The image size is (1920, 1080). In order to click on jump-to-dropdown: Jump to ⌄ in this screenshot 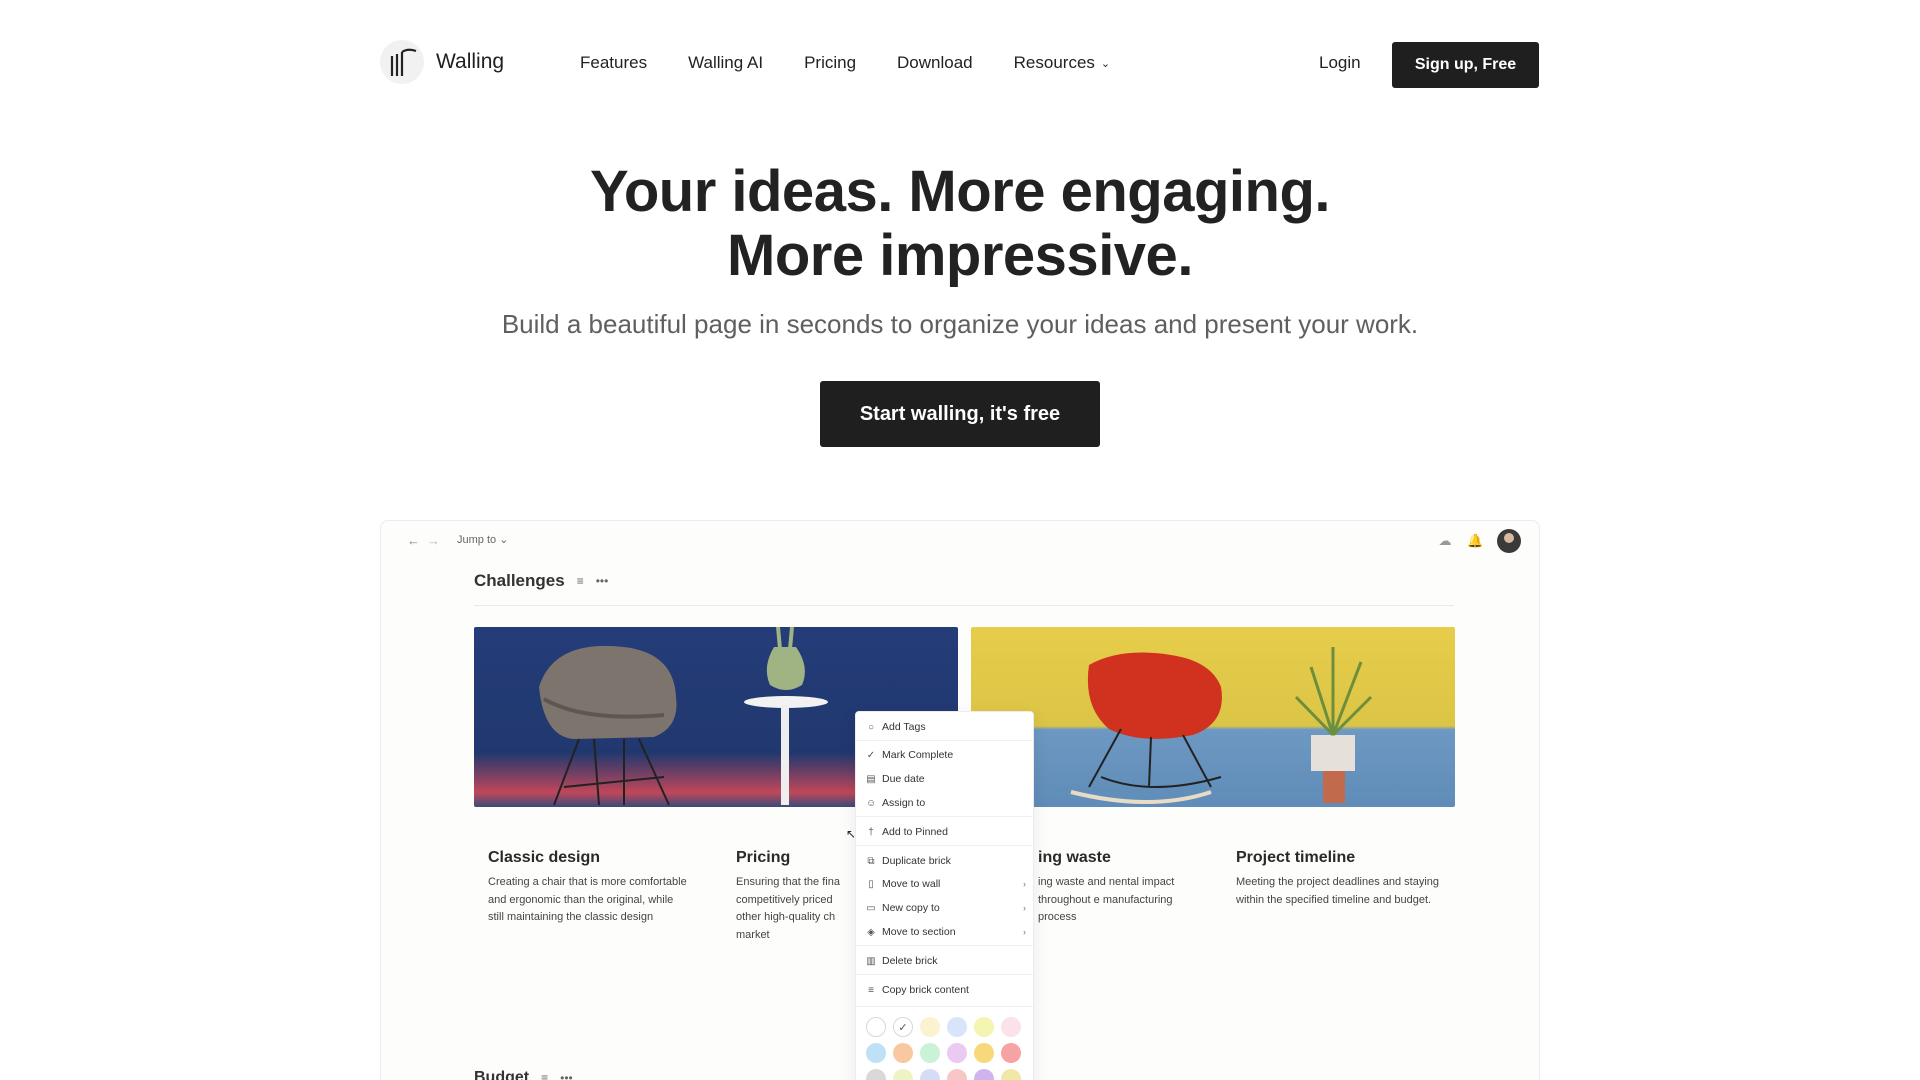, I will do `click(482, 539)`.